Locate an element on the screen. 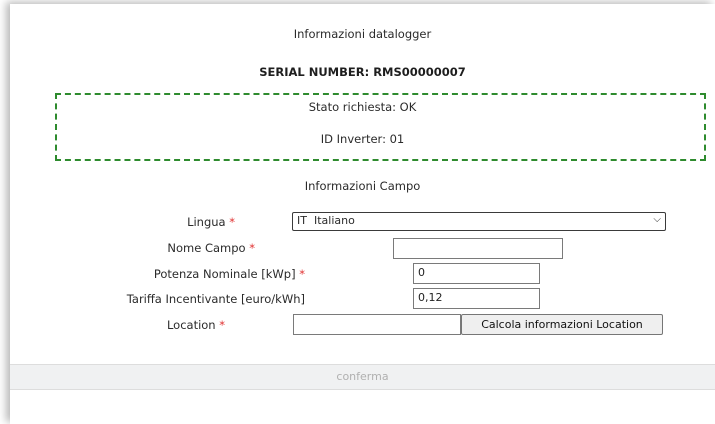 Image resolution: width=715 pixels, height=424 pixels. confirm-button: conferma is located at coordinates (362, 377).